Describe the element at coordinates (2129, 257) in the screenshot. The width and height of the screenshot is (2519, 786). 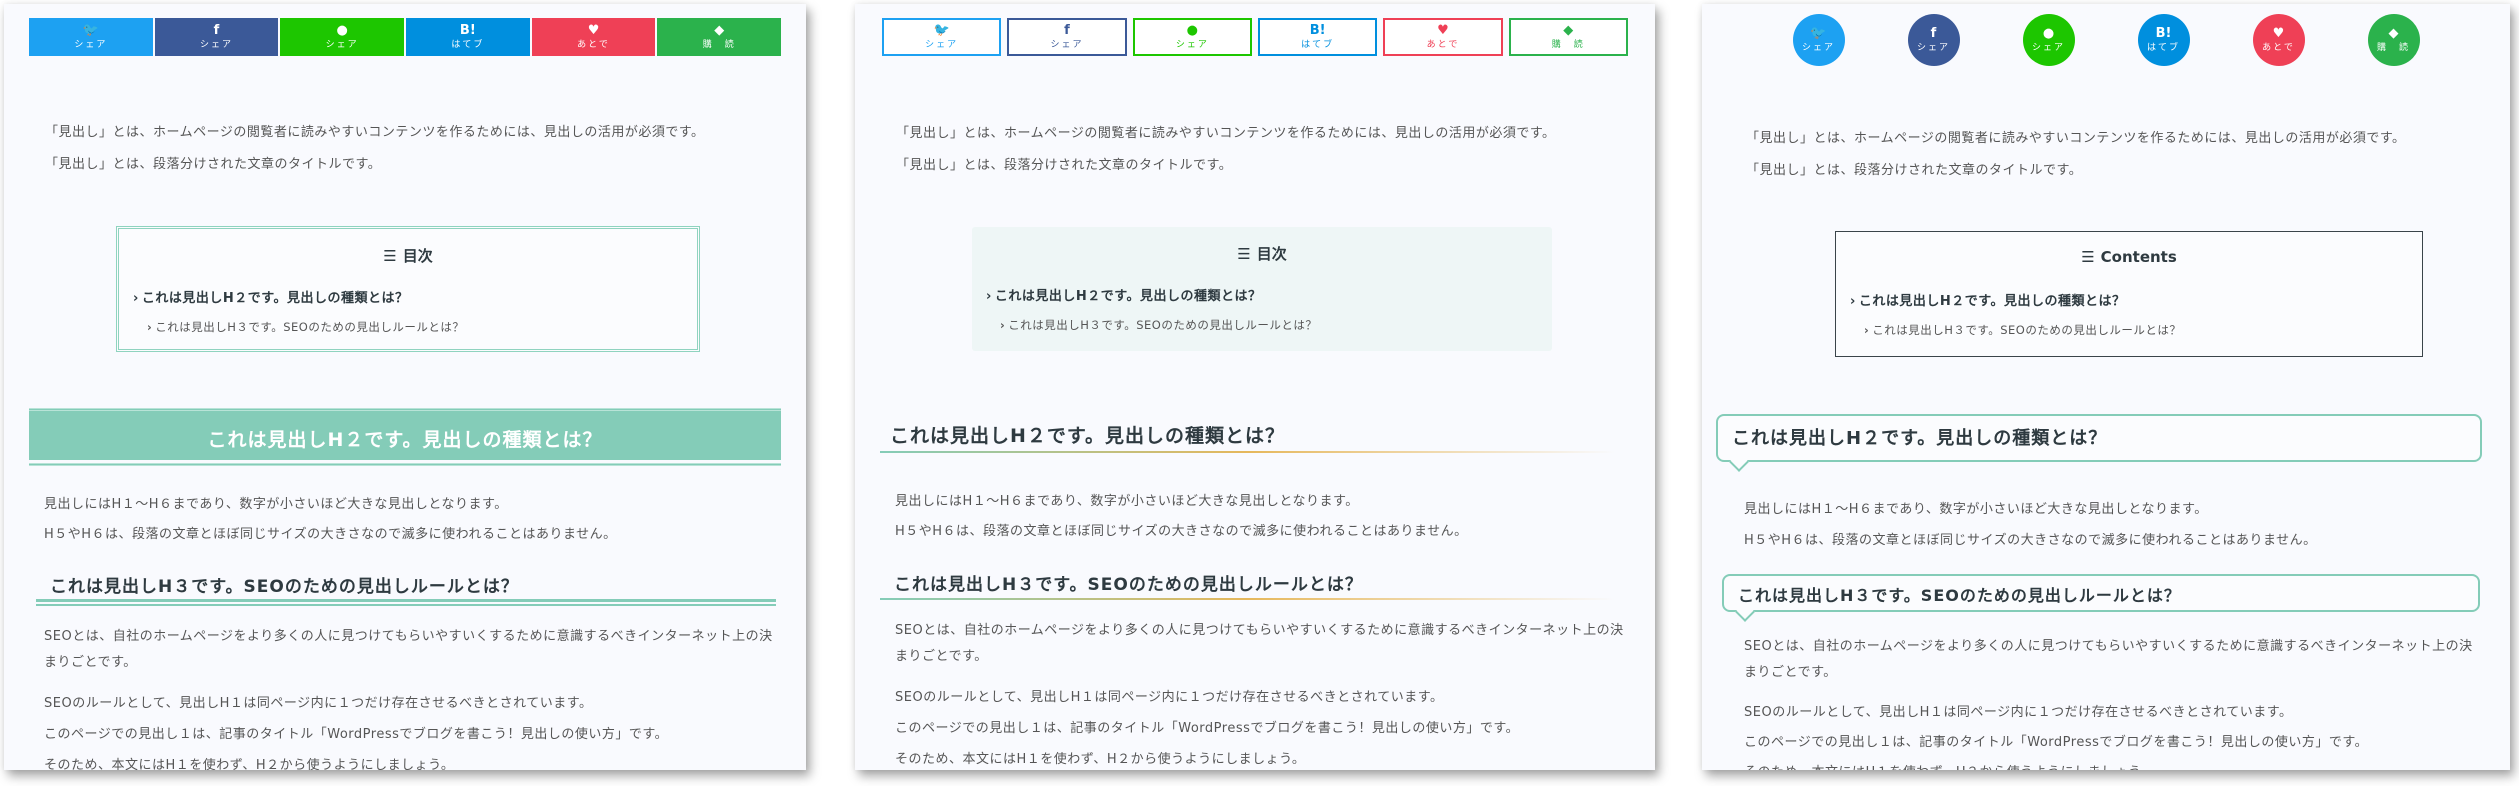
I see `toc-title: ☰ Contents` at that location.